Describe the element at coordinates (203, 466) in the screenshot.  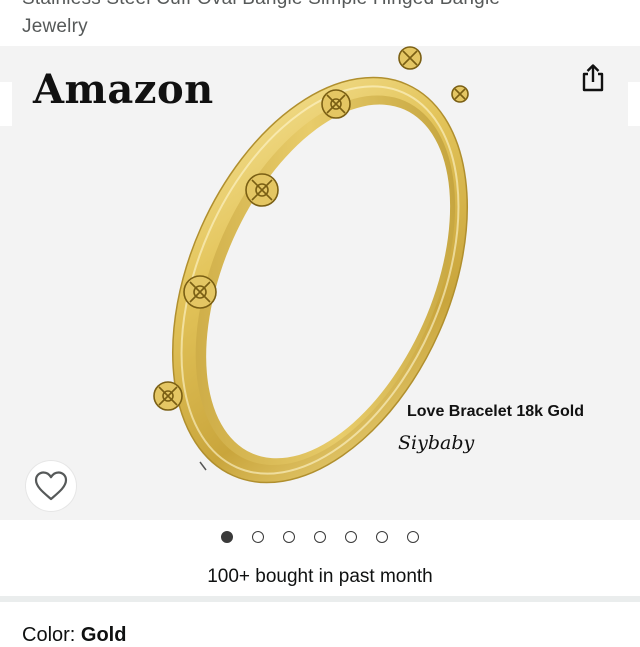
I see `hinge-mark` at that location.